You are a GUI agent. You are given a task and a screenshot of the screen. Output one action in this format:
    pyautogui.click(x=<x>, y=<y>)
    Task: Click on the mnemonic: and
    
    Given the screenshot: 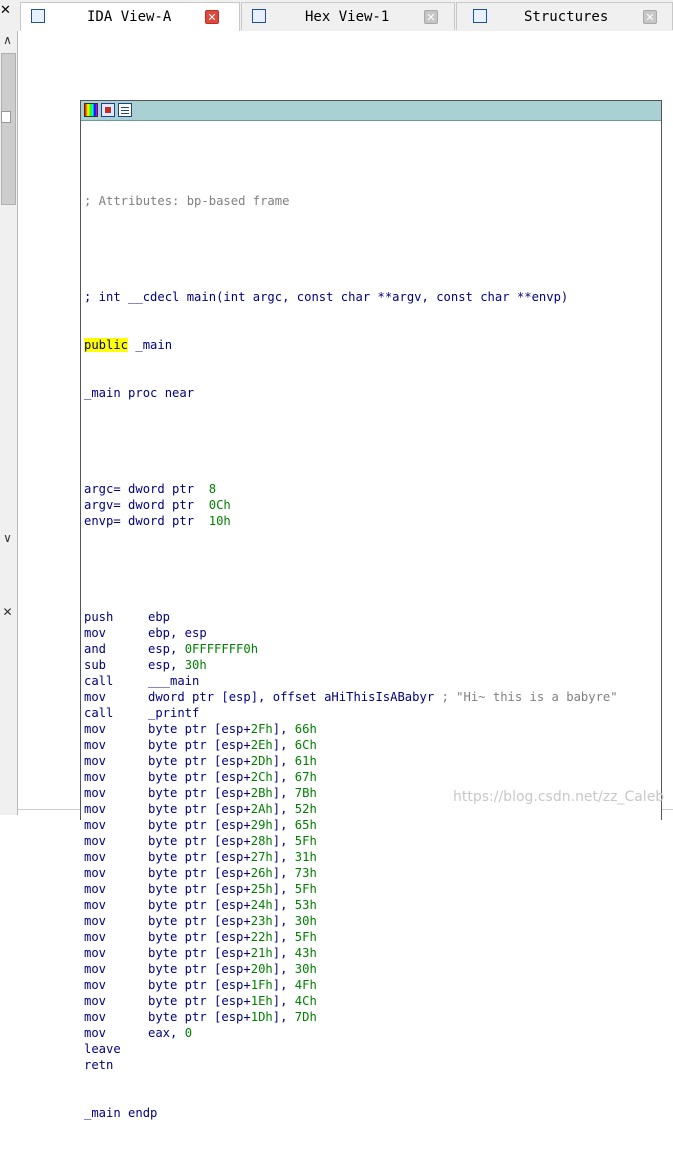 What is the action you would take?
    pyautogui.click(x=95, y=649)
    